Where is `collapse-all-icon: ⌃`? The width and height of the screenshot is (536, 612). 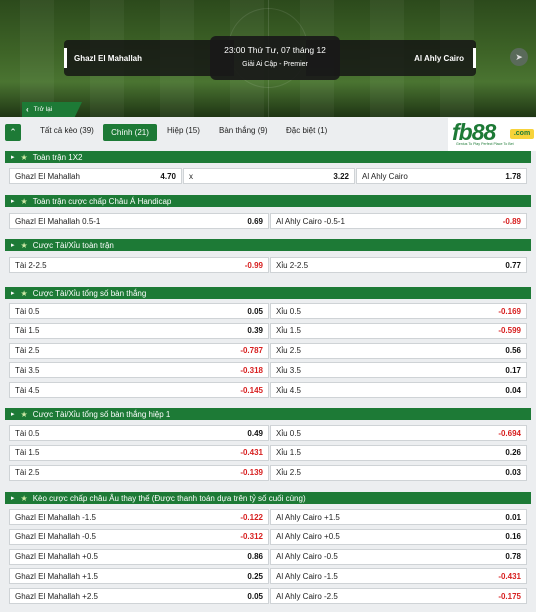 collapse-all-icon: ⌃ is located at coordinates (13, 132).